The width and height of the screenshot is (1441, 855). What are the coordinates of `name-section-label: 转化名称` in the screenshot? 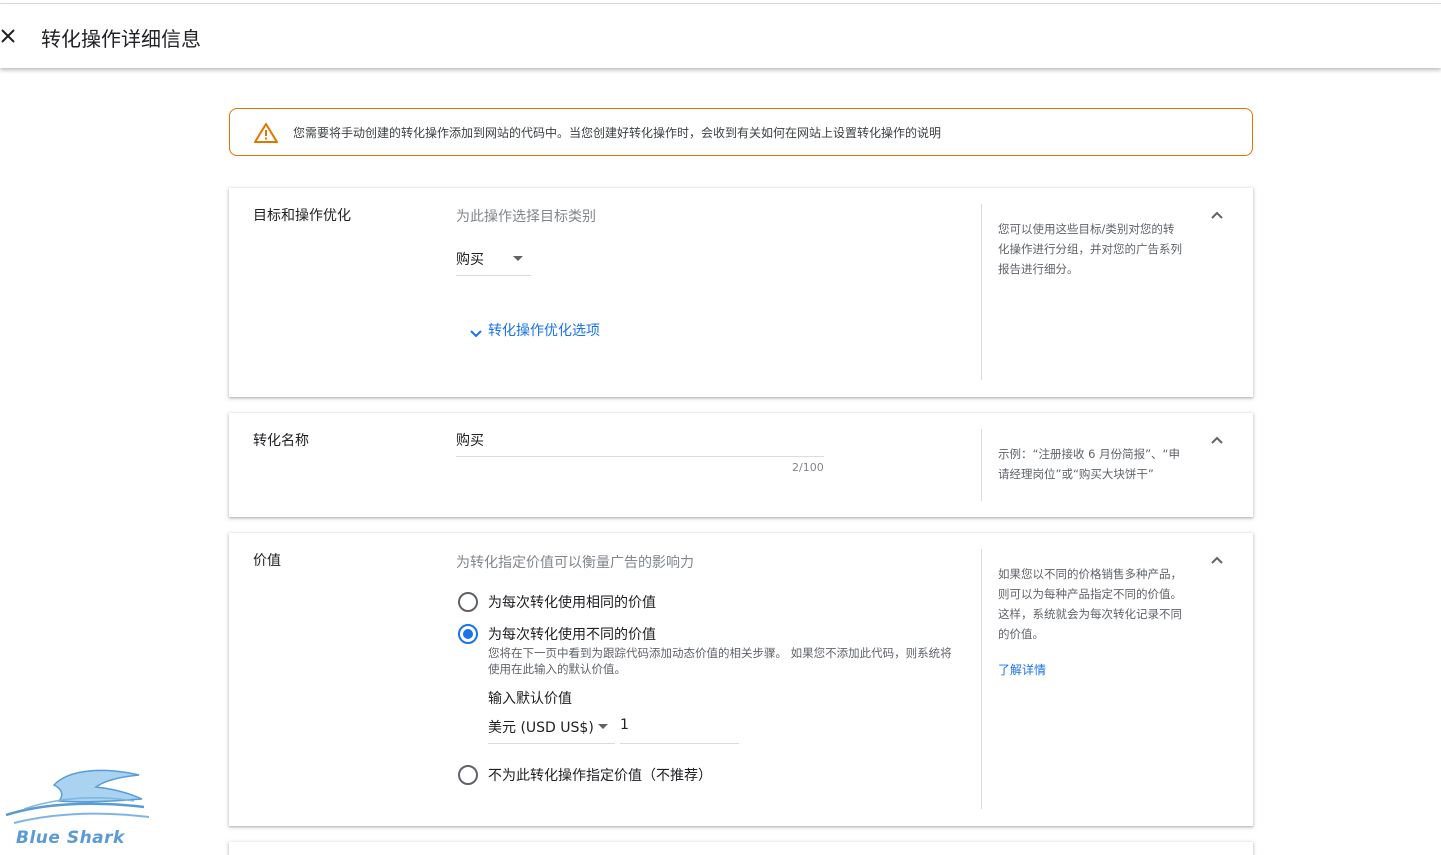 It's located at (281, 441).